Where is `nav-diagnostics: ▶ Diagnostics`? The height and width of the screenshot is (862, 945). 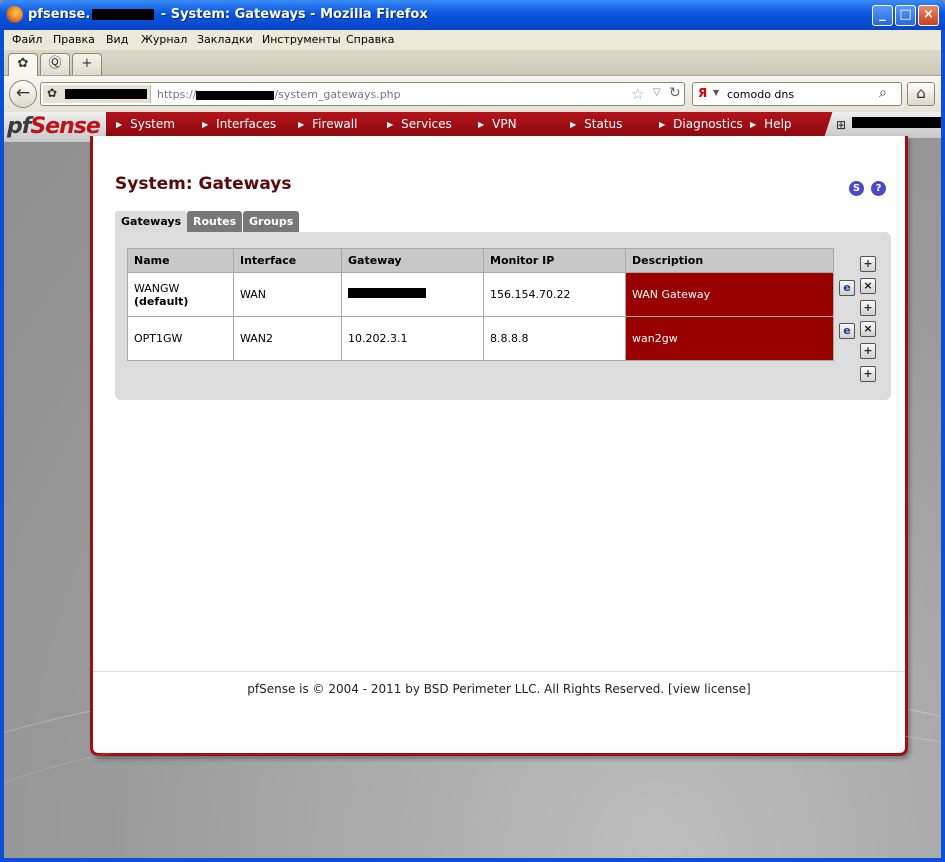 nav-diagnostics: ▶ Diagnostics is located at coordinates (701, 124).